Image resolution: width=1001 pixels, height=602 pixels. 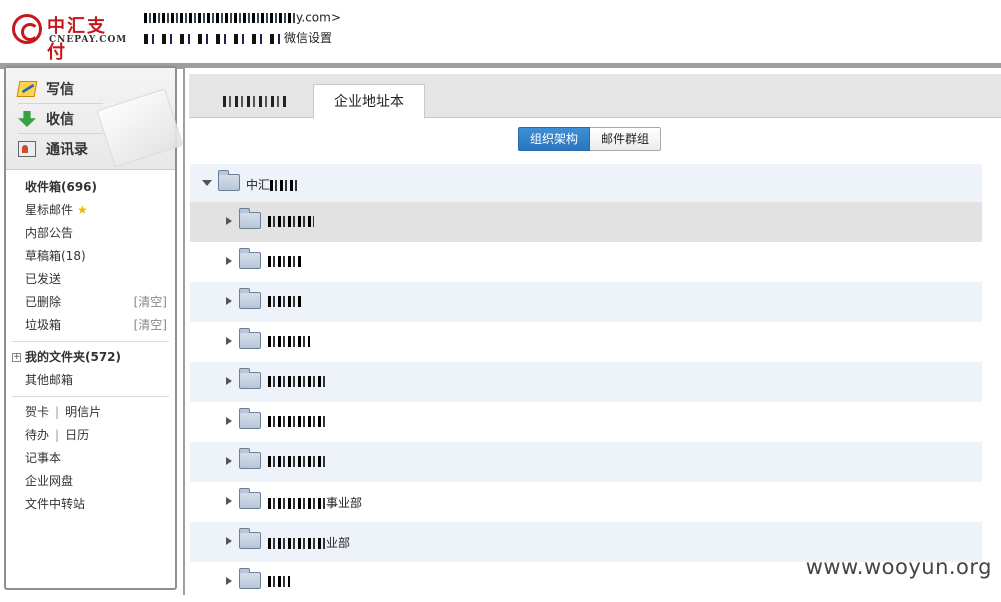 I want to click on tree-node-label: 业部, so click(x=309, y=542).